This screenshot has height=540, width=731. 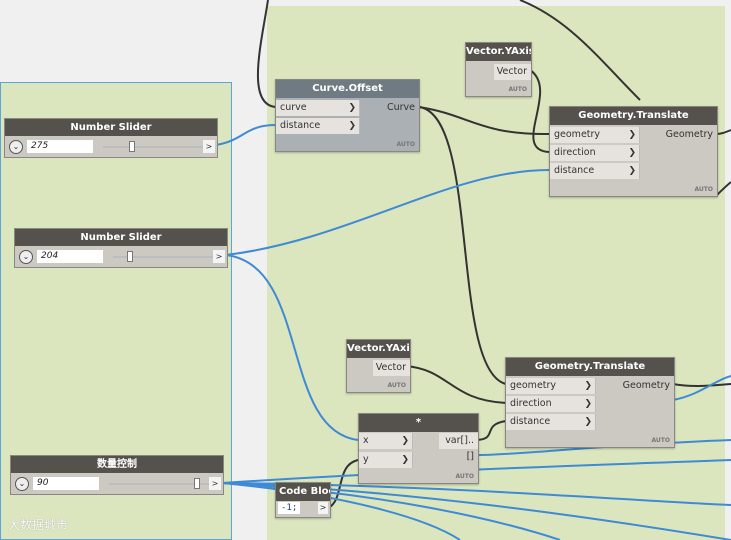 I want to click on vector-yaxis-node-1: Vector.YAxis Vector AUTO, so click(x=498, y=69).